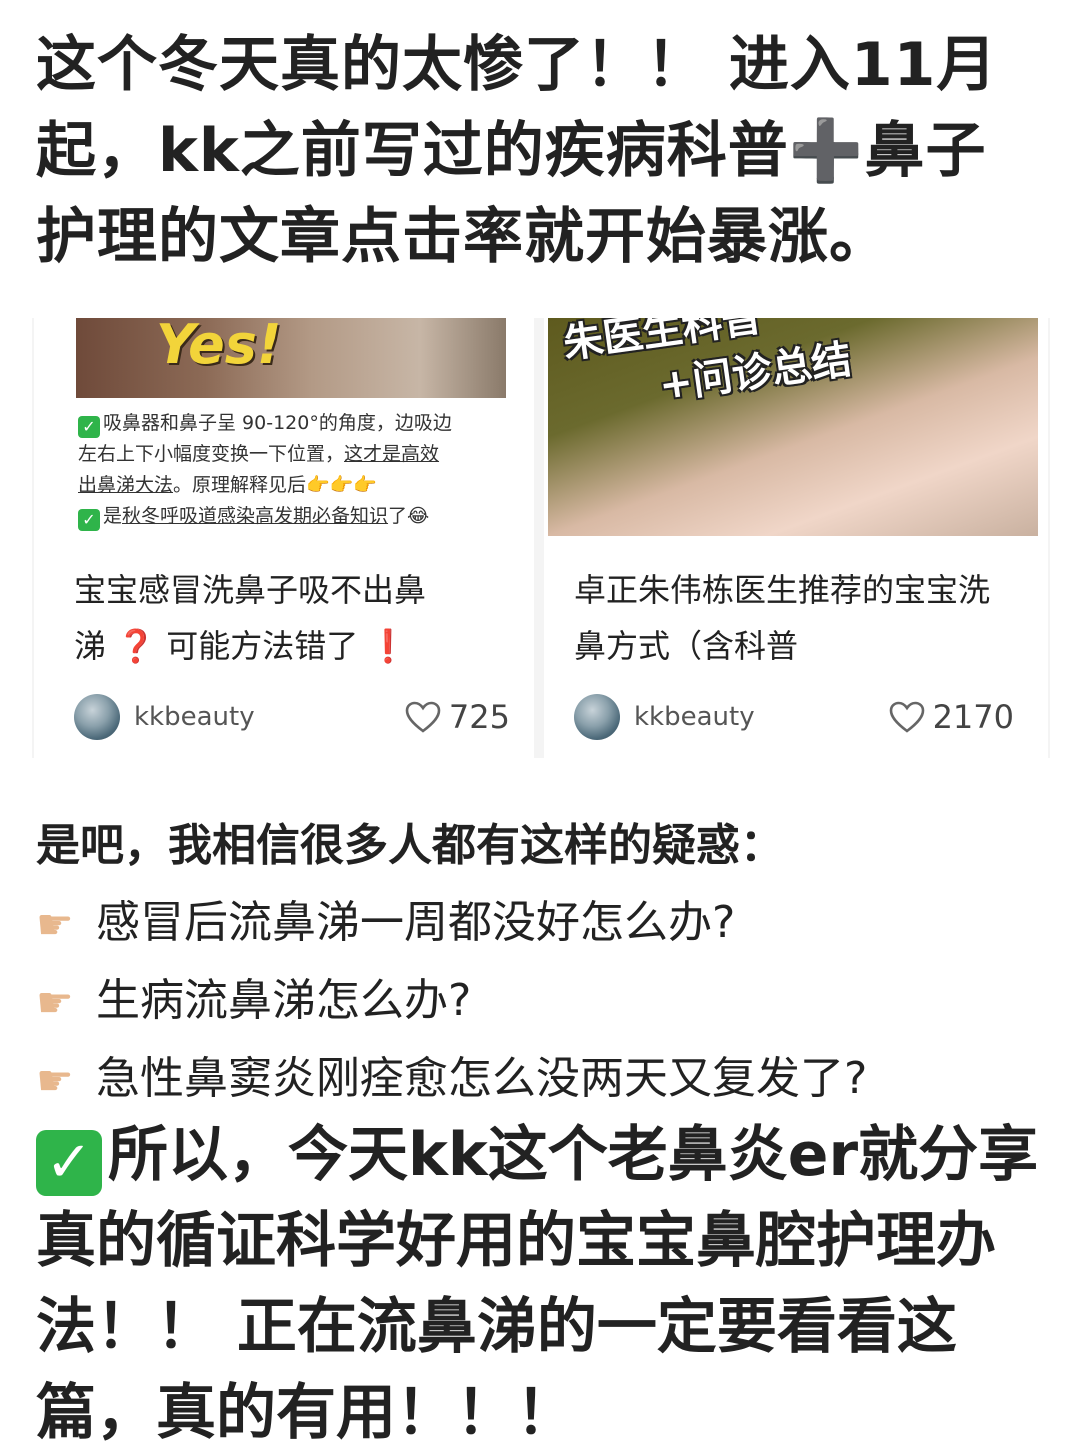 The image size is (1080, 1456). I want to click on post-card-footer: kkbeauty 2170, so click(794, 718).